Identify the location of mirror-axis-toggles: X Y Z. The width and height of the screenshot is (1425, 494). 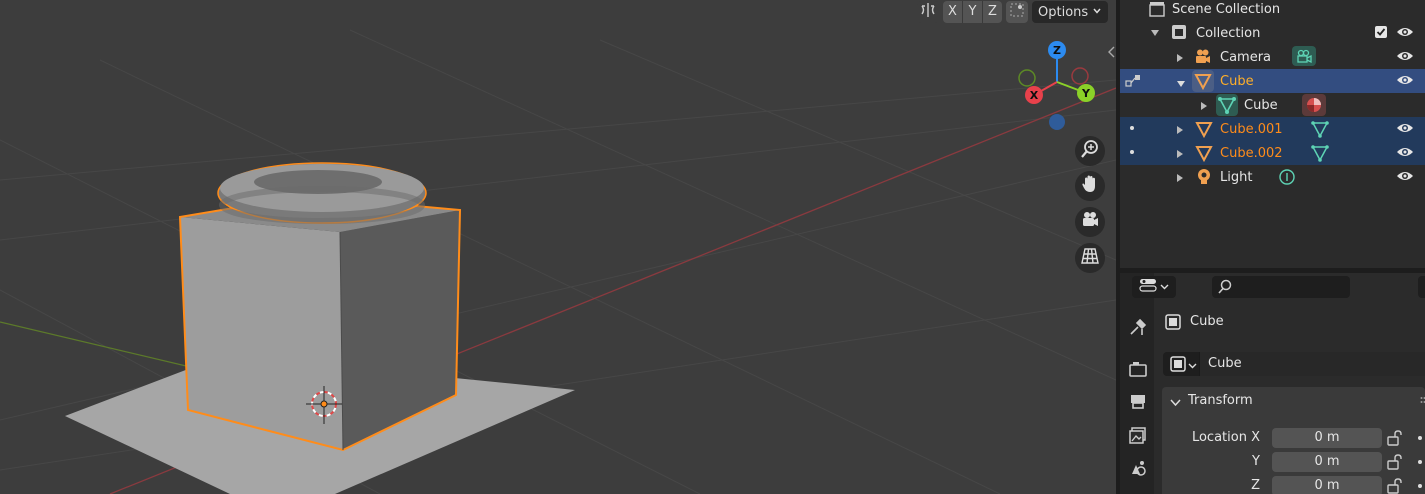
(972, 12).